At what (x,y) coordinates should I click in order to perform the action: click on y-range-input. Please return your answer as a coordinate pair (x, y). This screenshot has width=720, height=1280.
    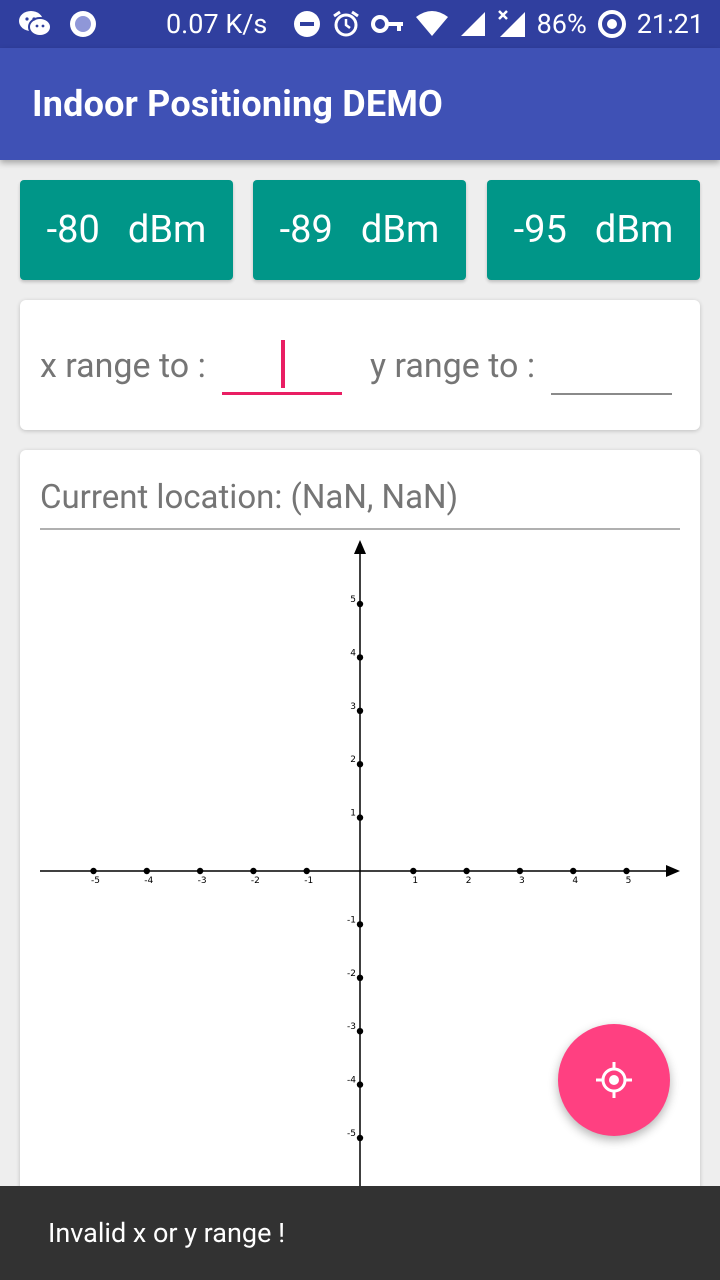
    Looking at the image, I should click on (611, 368).